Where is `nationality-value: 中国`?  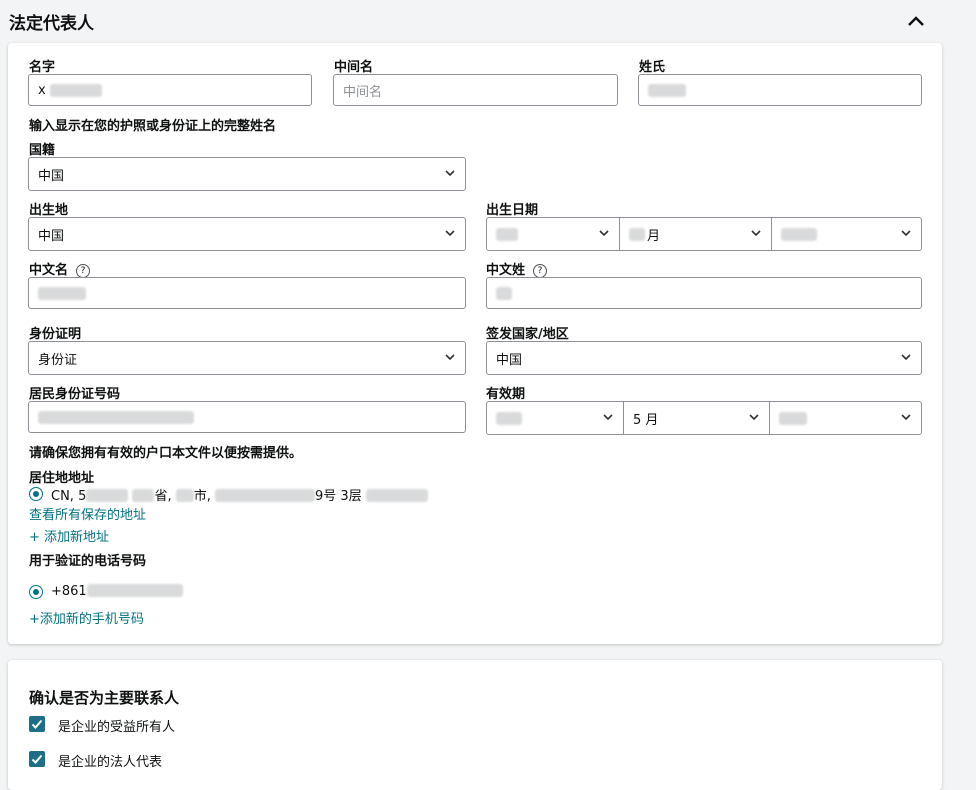 nationality-value: 中国 is located at coordinates (51, 176).